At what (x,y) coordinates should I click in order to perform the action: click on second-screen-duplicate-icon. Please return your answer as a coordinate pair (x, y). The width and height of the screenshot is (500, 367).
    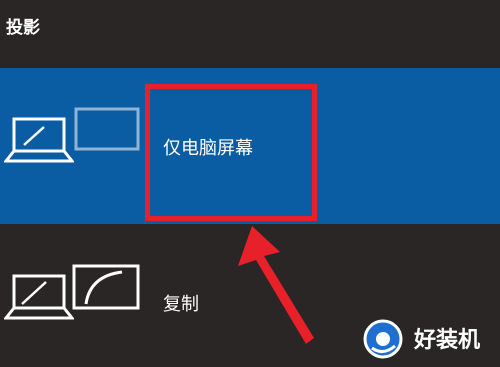
    Looking at the image, I should click on (106, 287).